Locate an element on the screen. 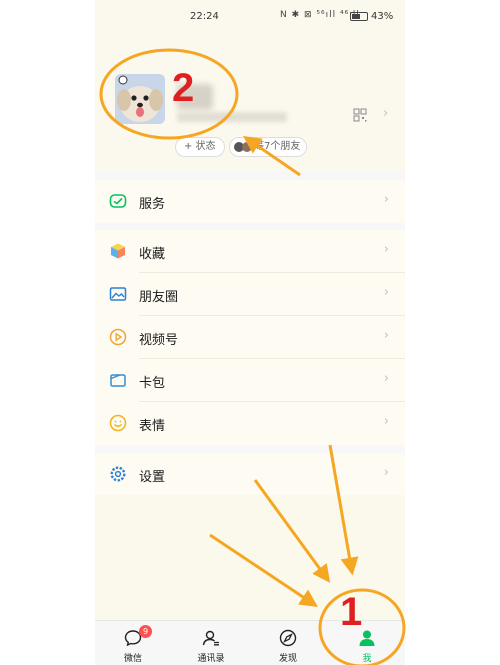 The height and width of the screenshot is (665, 500). wechat-id-blurred is located at coordinates (232, 117).